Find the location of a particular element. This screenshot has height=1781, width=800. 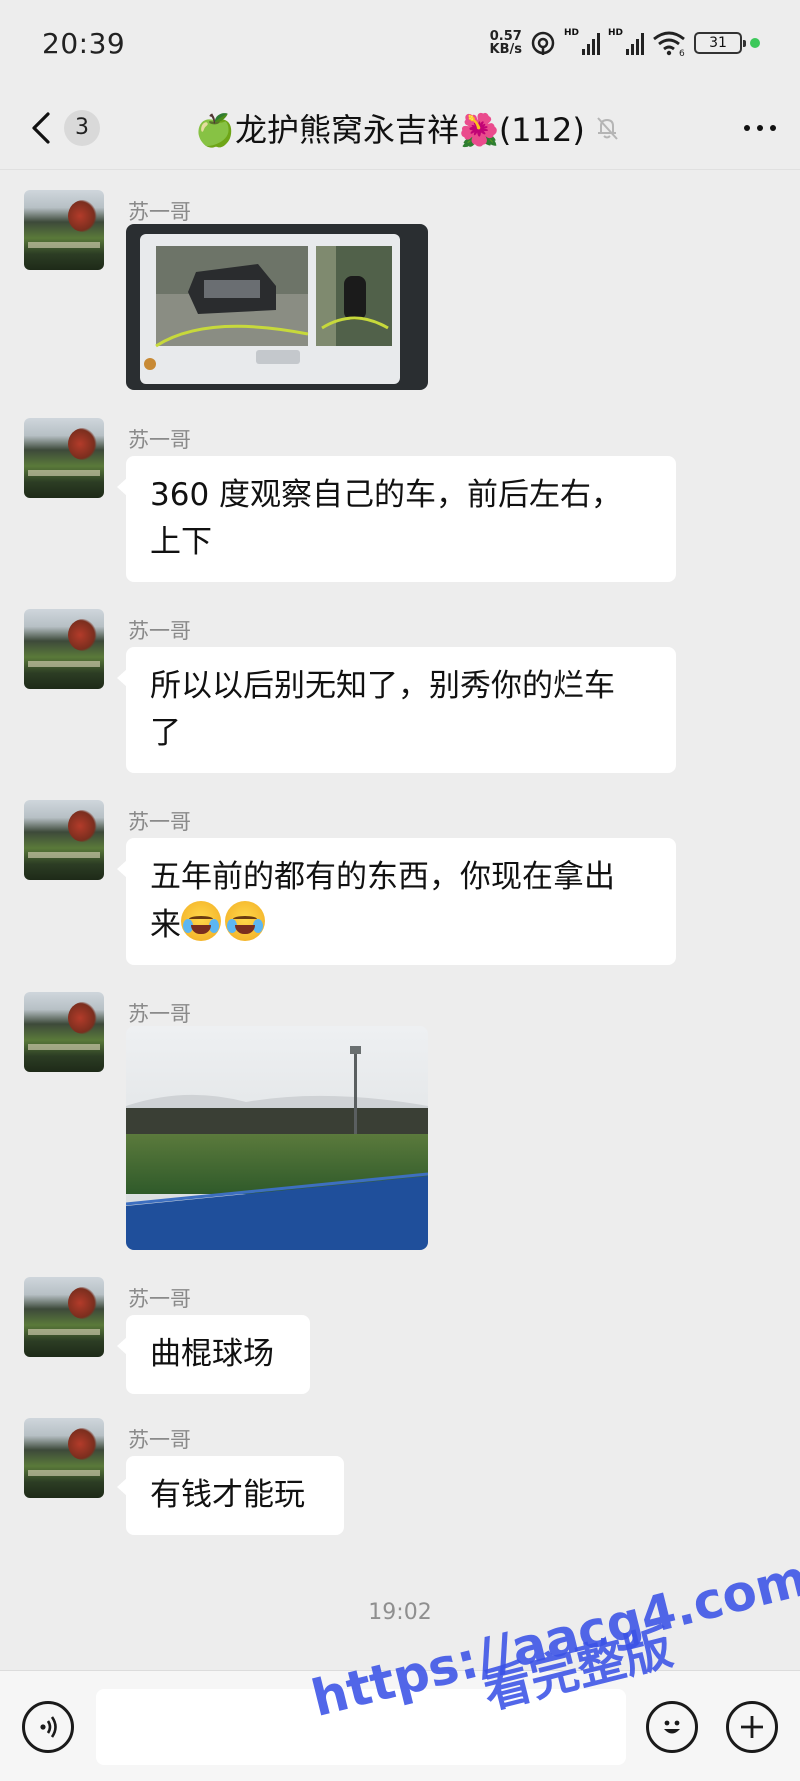

message-item: 苏一哥 五年前的都有的东西，你现在拿出 来 is located at coordinates (404, 887).